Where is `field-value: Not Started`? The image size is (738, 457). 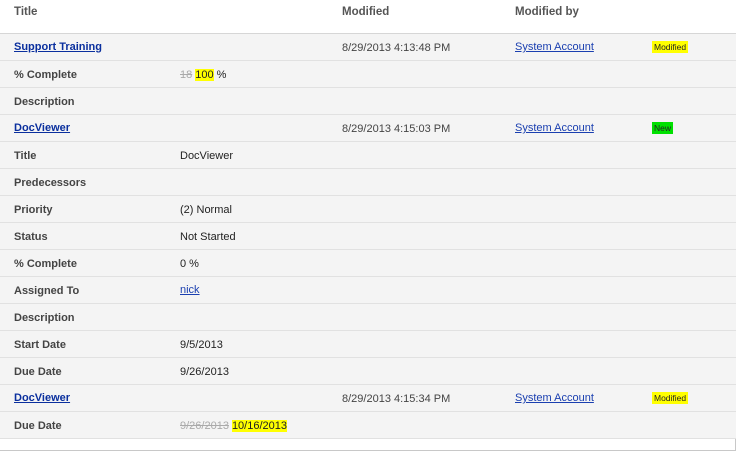 field-value: Not Started is located at coordinates (208, 237).